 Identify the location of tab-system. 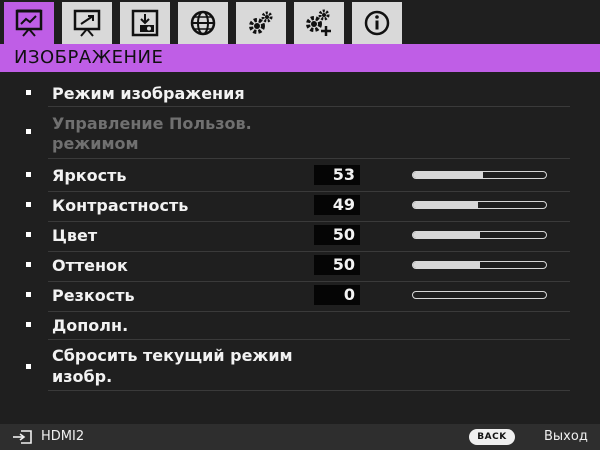
(203, 22).